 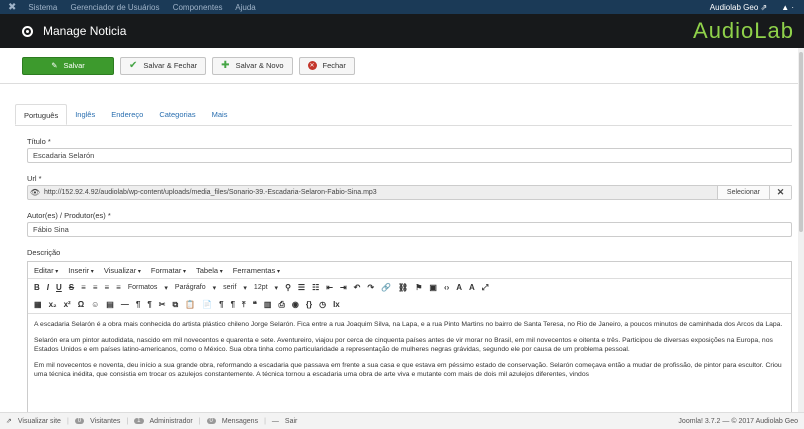 I want to click on print-icon: ⎙, so click(x=281, y=305).